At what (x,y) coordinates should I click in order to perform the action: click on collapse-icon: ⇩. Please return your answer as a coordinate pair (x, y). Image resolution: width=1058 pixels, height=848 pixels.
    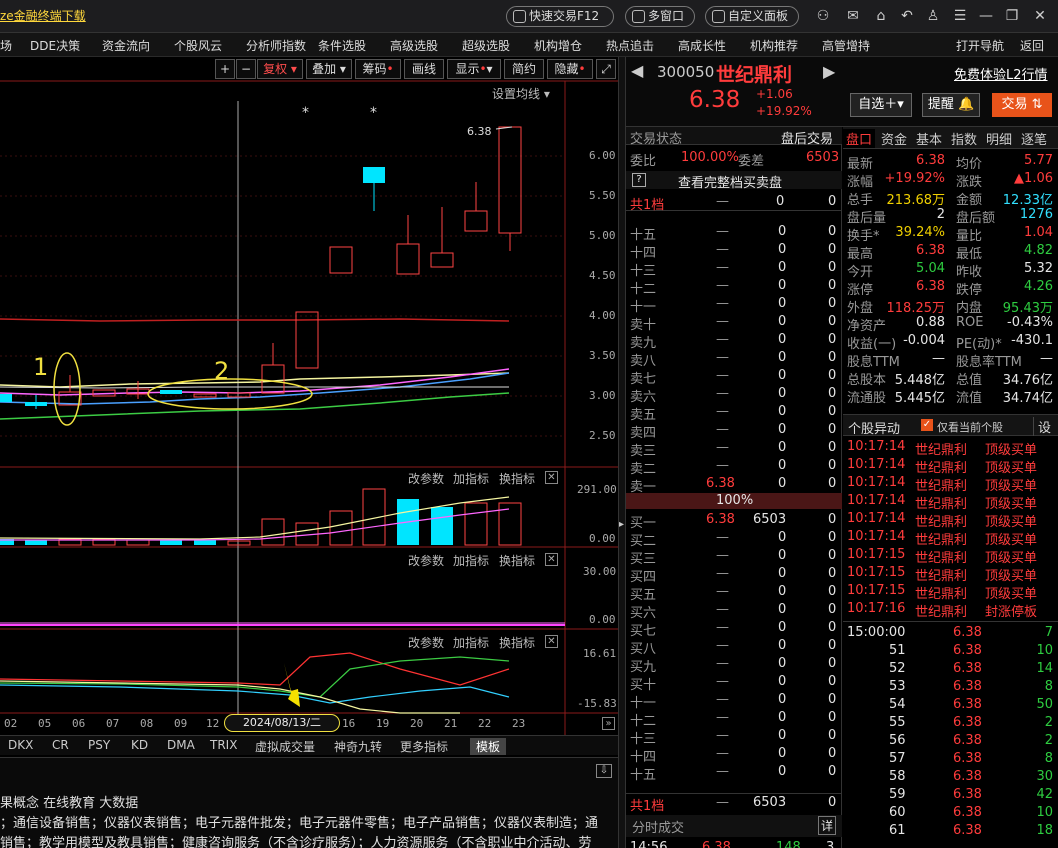
    Looking at the image, I should click on (604, 771).